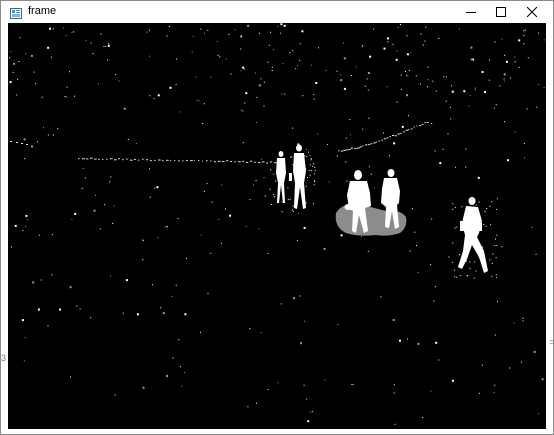  What do you see at coordinates (551, 342) in the screenshot?
I see `right-edge-mark: =` at bounding box center [551, 342].